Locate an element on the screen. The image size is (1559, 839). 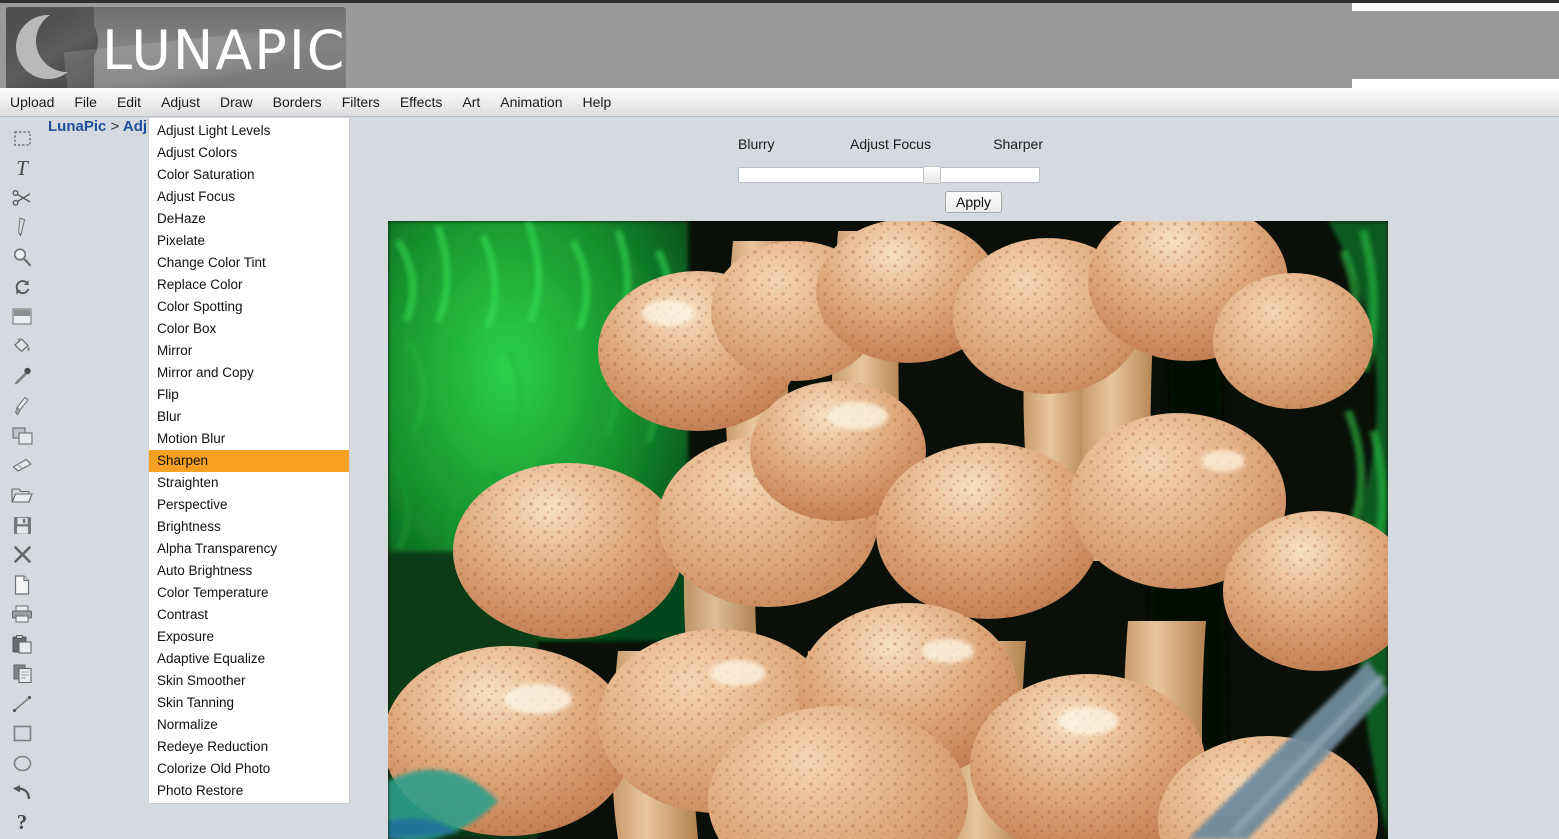
focus-slider is located at coordinates (889, 175).